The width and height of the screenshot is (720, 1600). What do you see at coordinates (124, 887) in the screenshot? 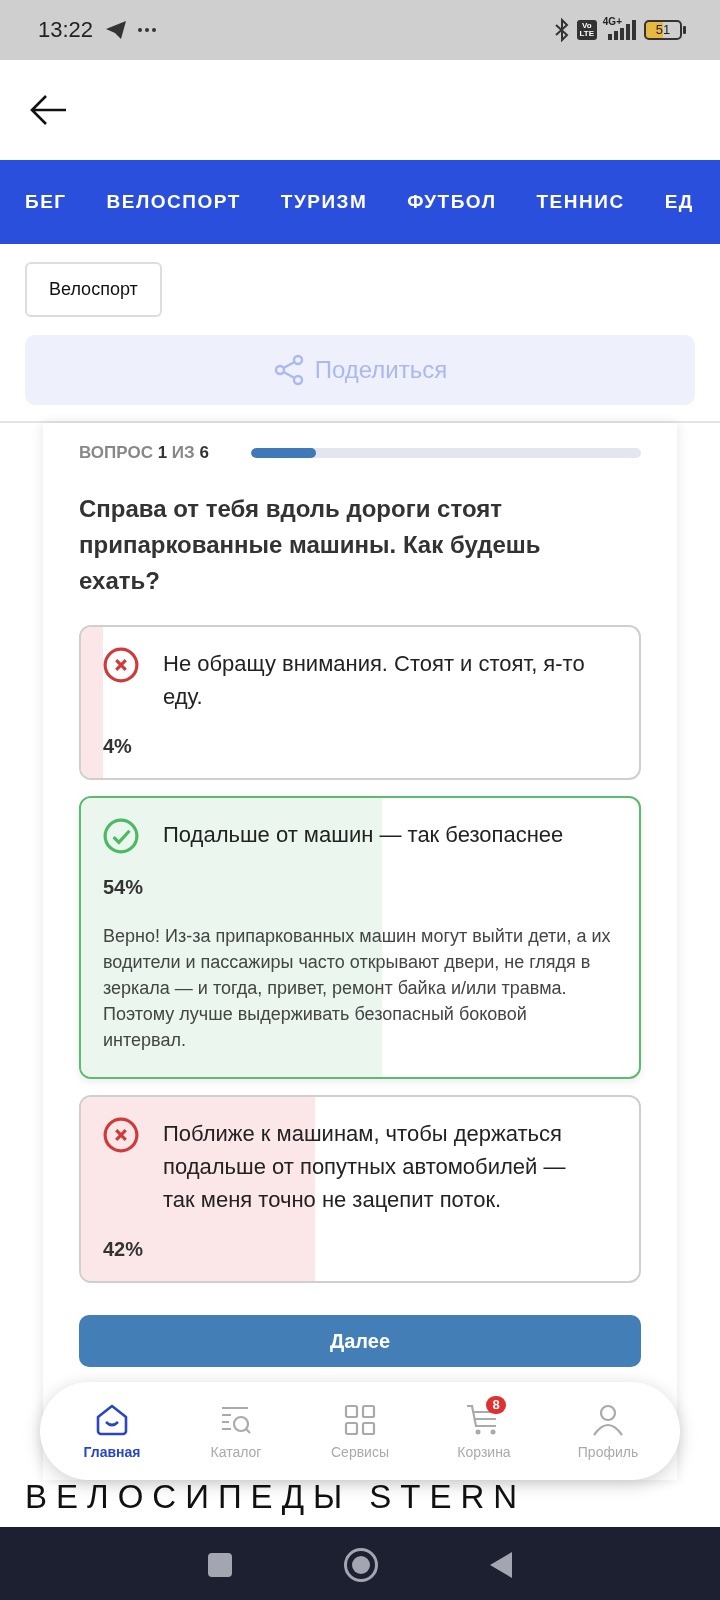
I see `answer-percent: 54%` at bounding box center [124, 887].